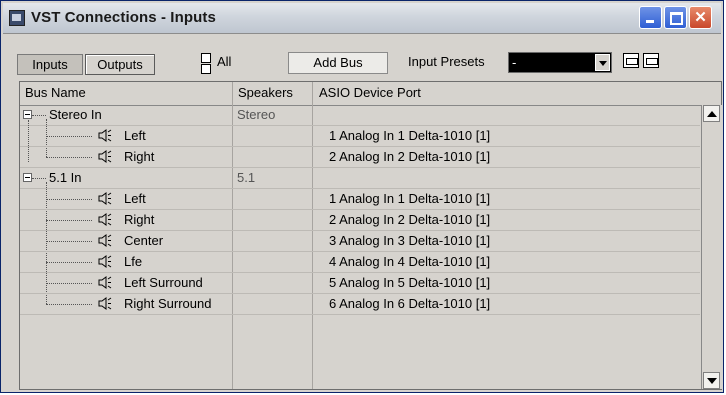 The image size is (726, 395). I want to click on presets-selected-value: -, so click(514, 62).